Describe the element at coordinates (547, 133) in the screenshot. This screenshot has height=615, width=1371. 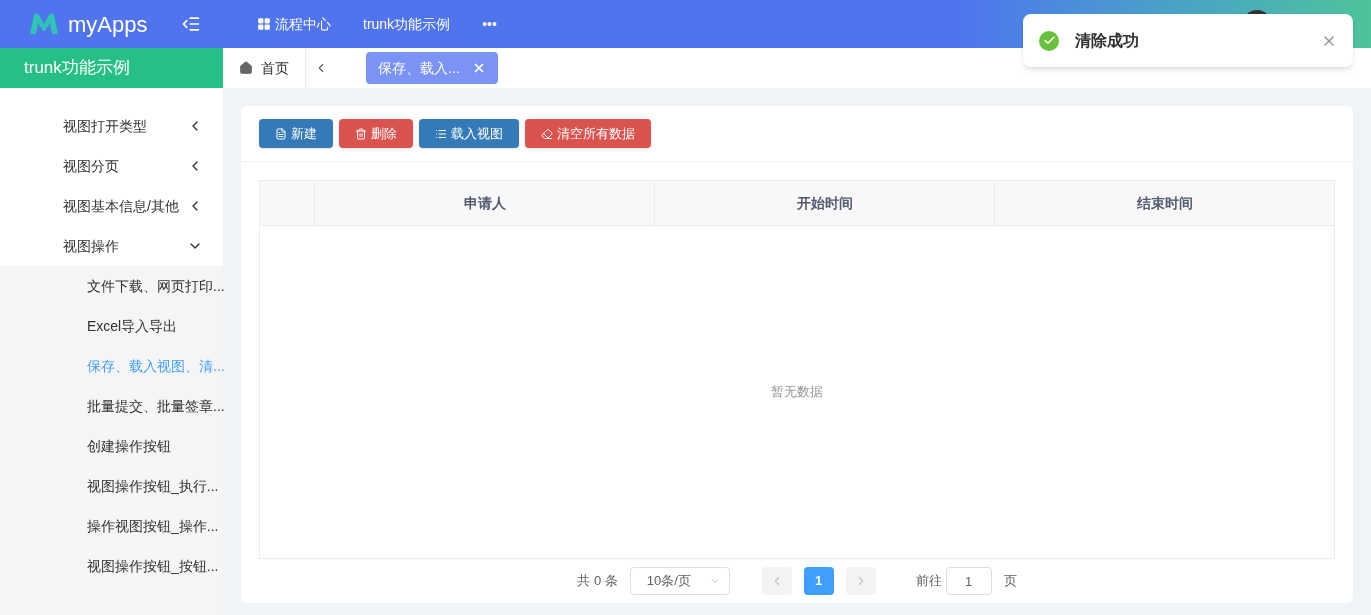
I see `eraser-icon` at that location.